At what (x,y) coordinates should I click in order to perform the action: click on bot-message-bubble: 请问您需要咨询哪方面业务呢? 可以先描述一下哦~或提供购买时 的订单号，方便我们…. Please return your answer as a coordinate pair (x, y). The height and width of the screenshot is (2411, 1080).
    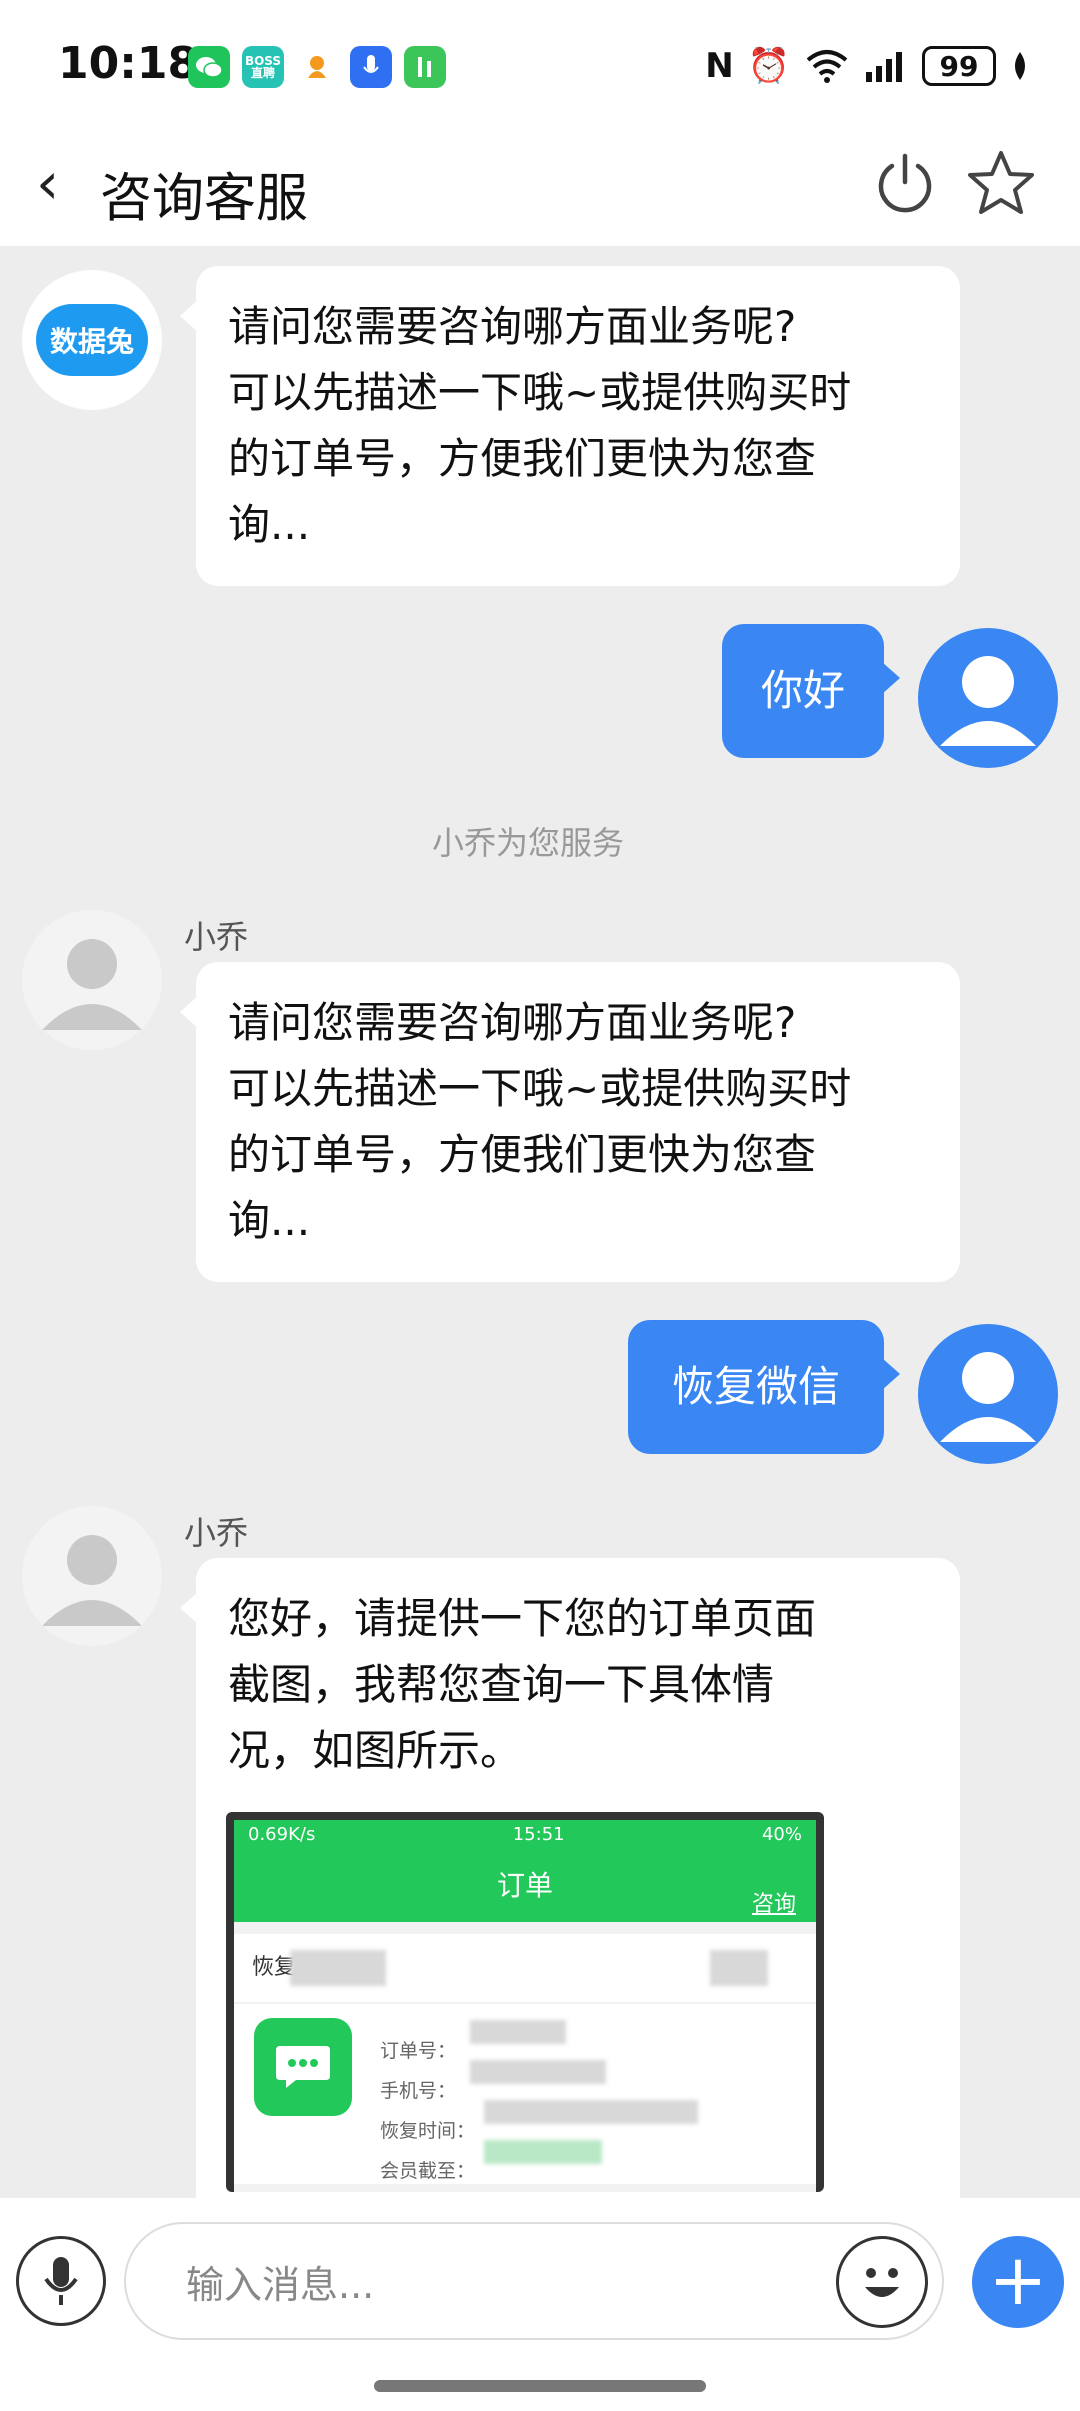
    Looking at the image, I should click on (570, 426).